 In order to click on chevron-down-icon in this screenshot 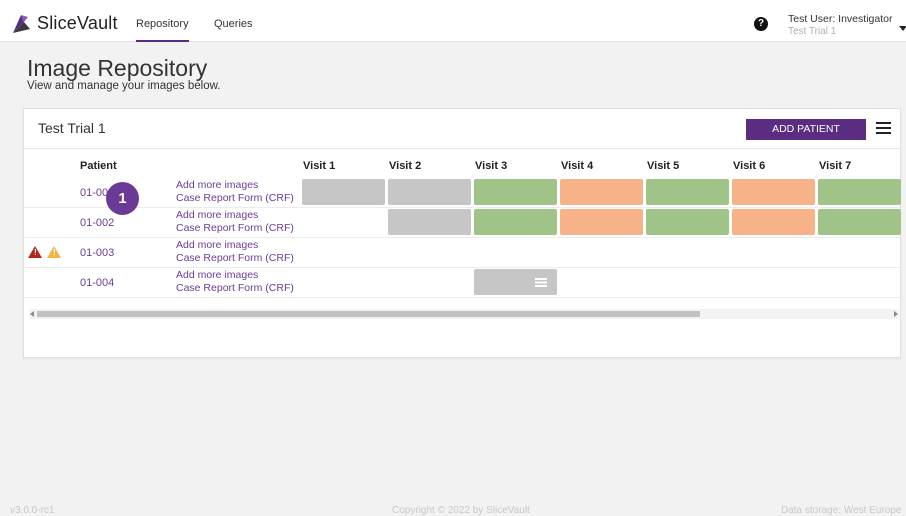, I will do `click(902, 28)`.